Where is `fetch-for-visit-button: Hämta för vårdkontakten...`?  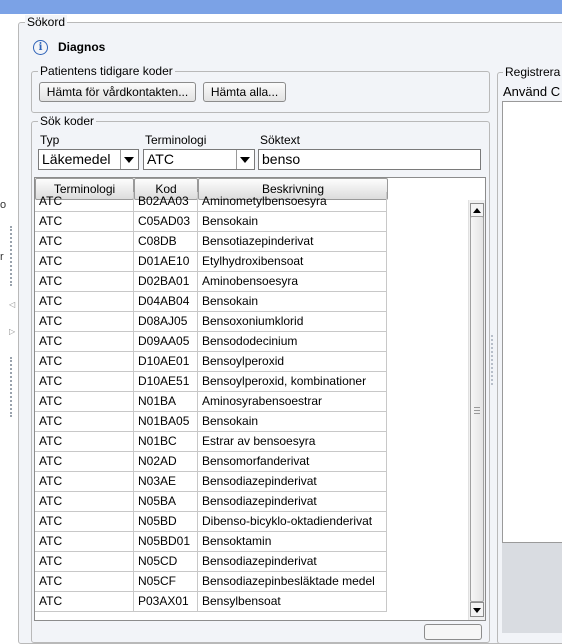 fetch-for-visit-button: Hämta för vårdkontakten... is located at coordinates (117, 92).